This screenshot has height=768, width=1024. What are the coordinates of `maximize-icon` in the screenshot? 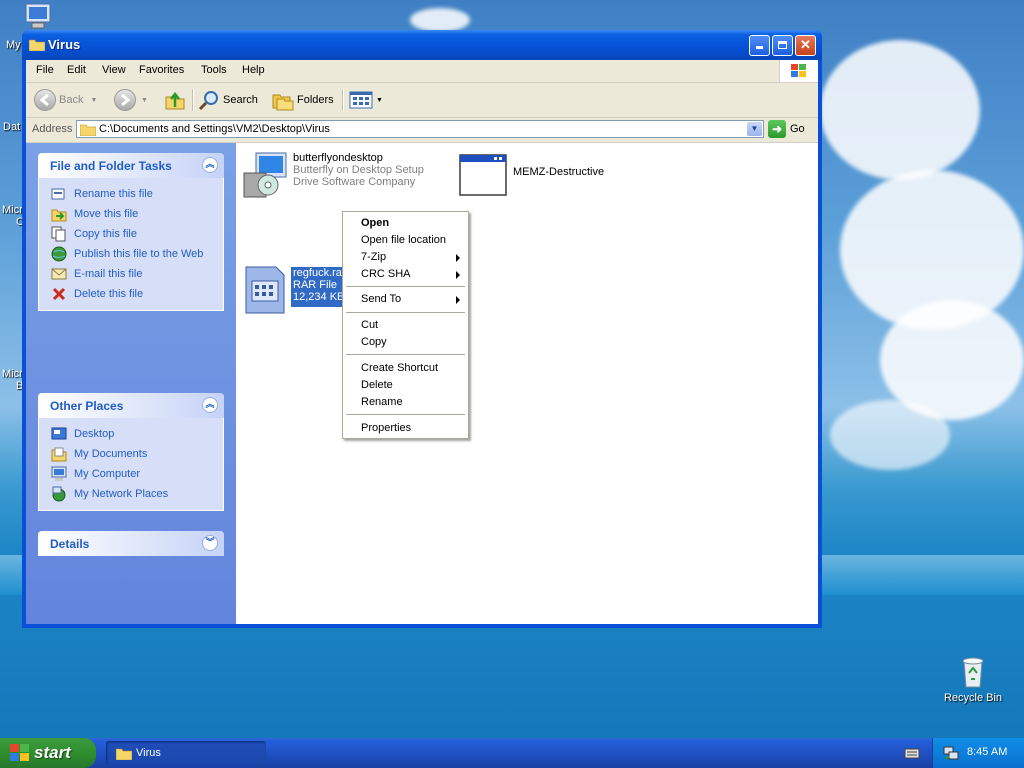 It's located at (782, 45).